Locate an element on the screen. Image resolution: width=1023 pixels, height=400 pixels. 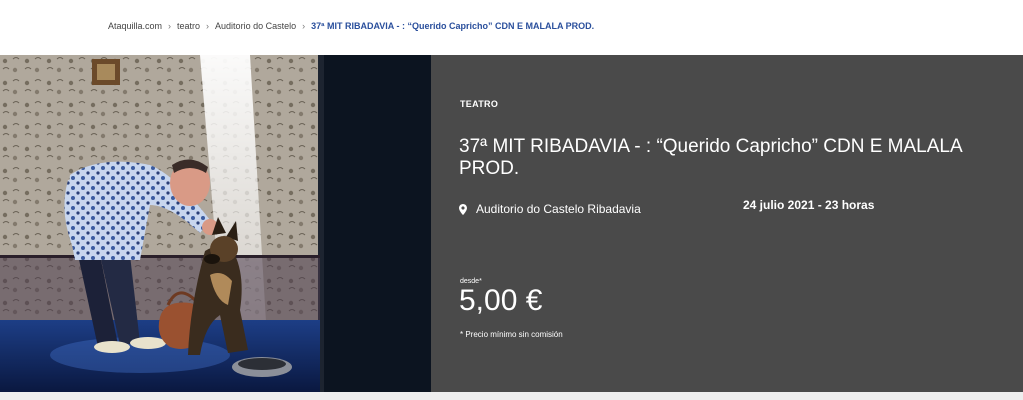
map-pin-icon is located at coordinates (463, 209).